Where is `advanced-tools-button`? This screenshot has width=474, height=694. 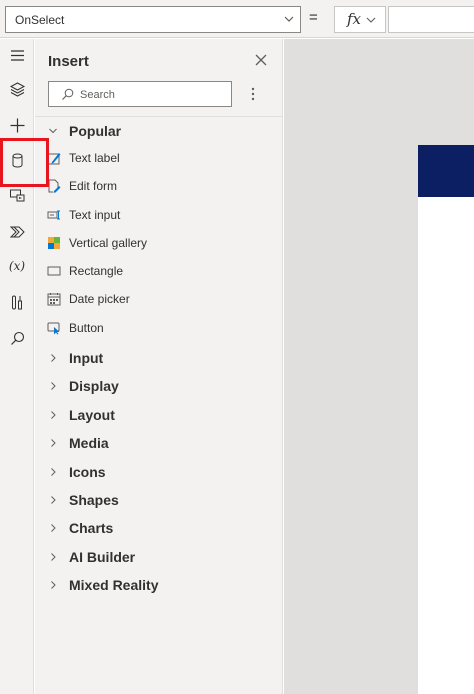 advanced-tools-button is located at coordinates (17, 302).